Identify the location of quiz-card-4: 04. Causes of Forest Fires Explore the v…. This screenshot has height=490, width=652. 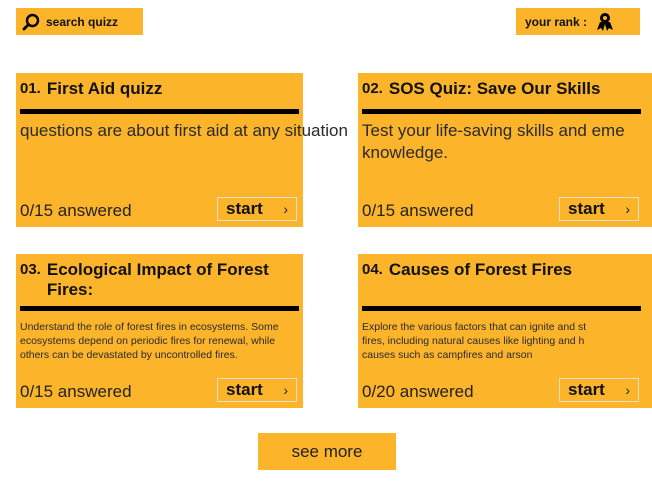
(505, 331).